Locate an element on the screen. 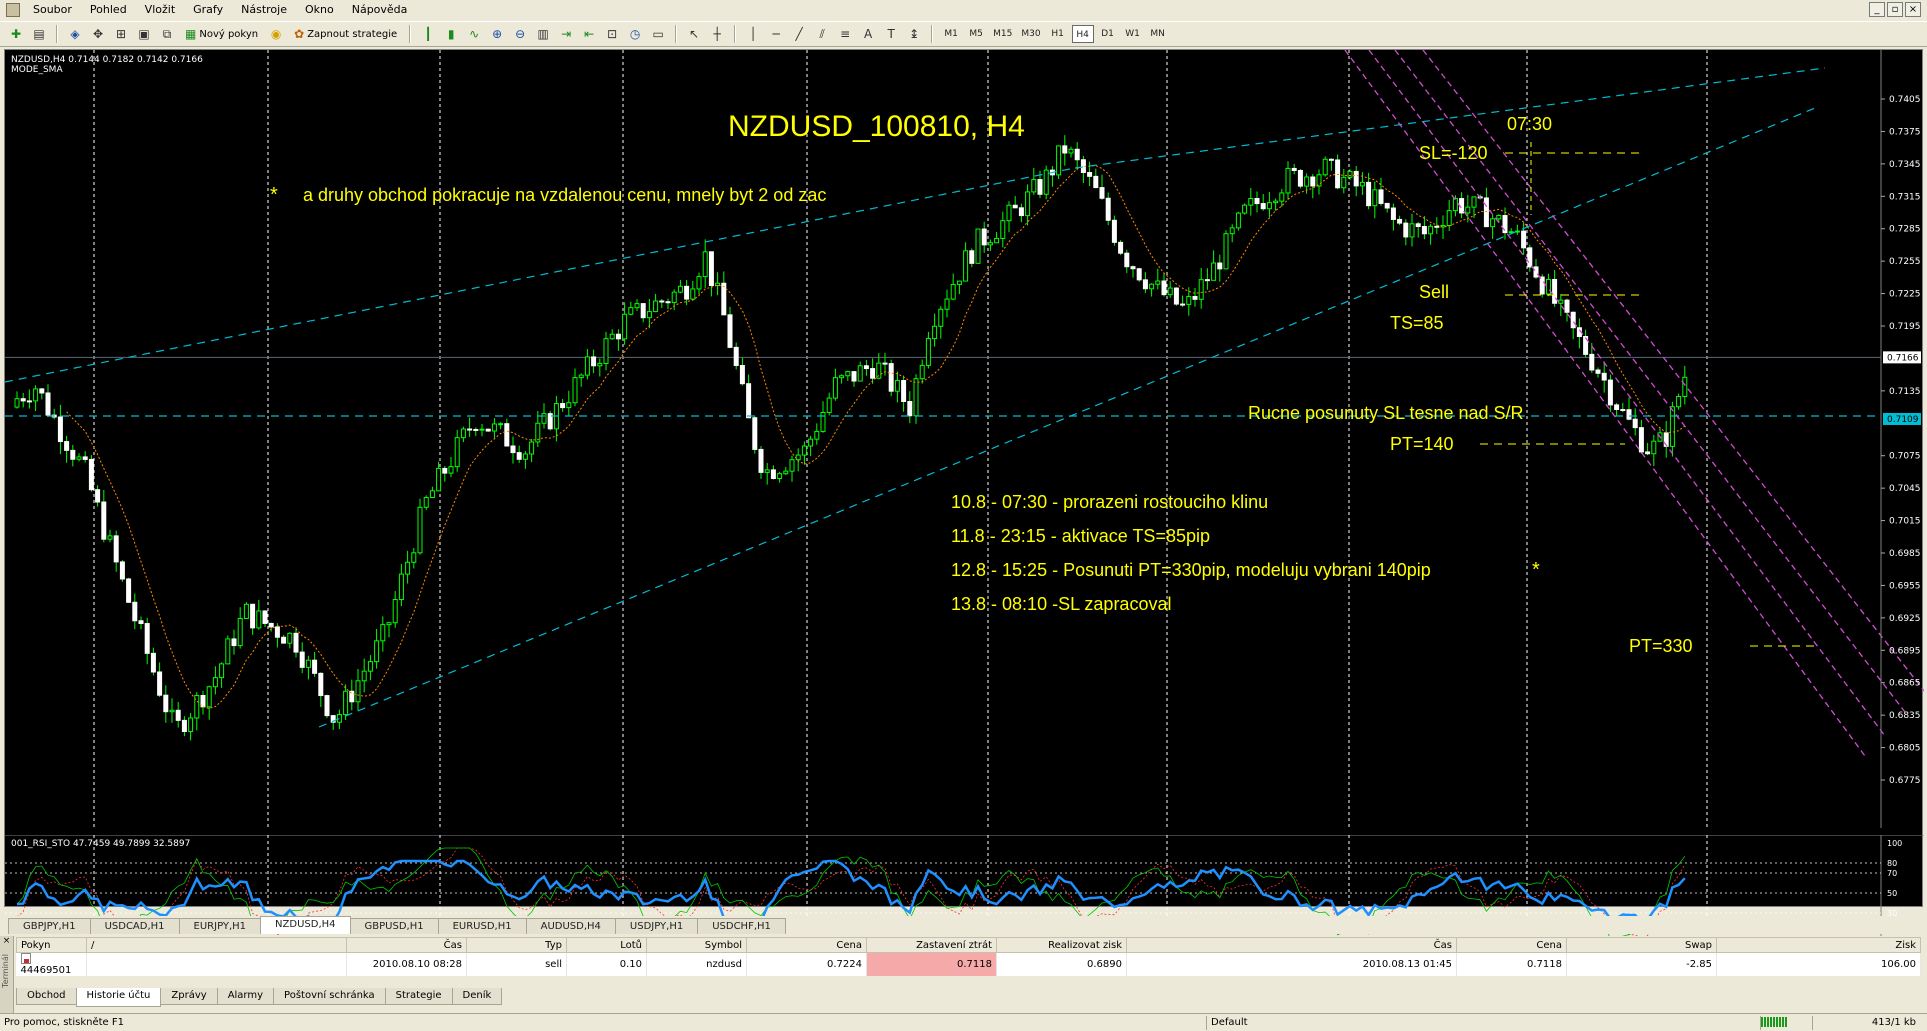 The width and height of the screenshot is (1927, 1031). col-swap: Swap is located at coordinates (1641, 945).